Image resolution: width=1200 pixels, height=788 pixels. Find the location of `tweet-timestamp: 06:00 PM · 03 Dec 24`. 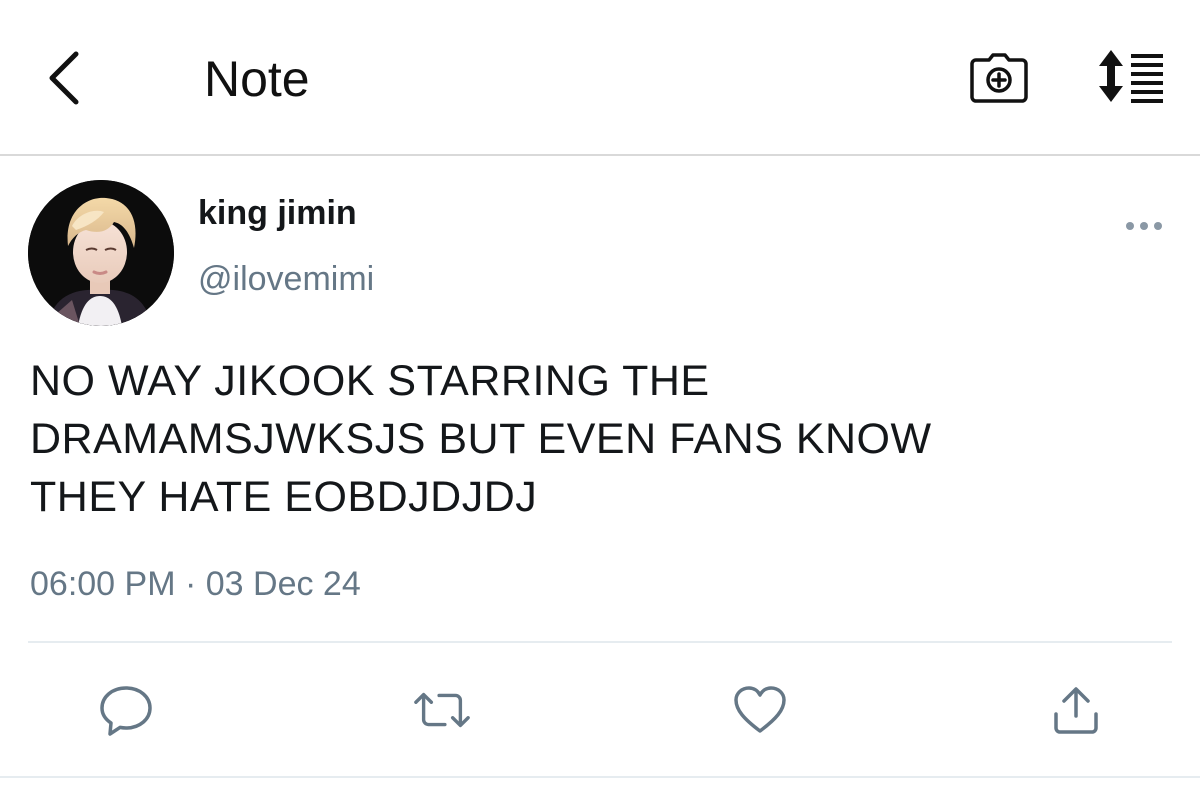

tweet-timestamp: 06:00 PM · 03 Dec 24 is located at coordinates (195, 584).